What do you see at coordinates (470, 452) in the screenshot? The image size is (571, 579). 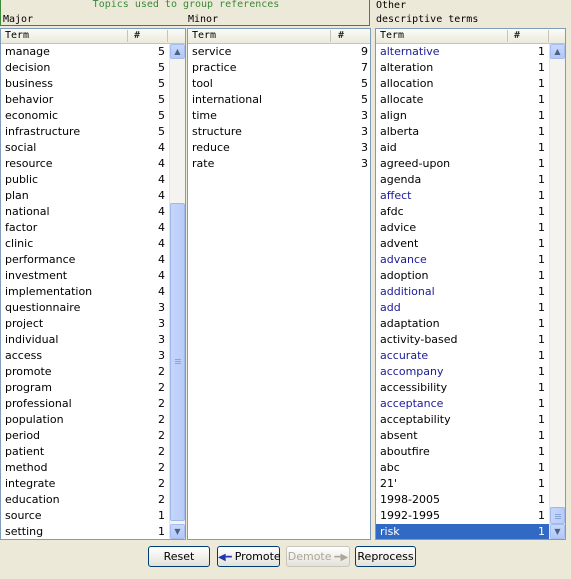 I see `other-list-item: aboutfire 1` at bounding box center [470, 452].